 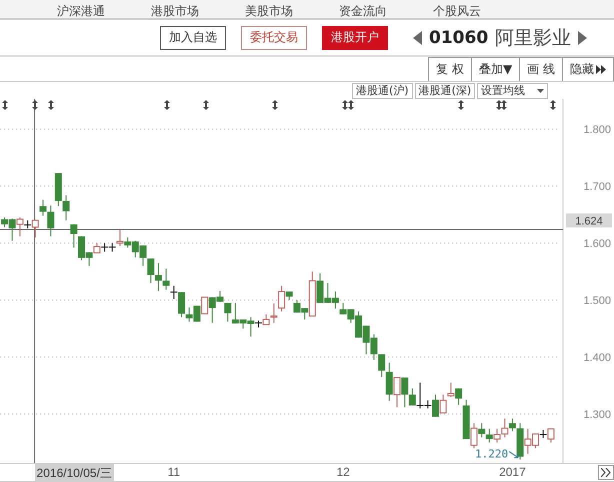 What do you see at coordinates (104, 247) in the screenshot?
I see `candlestick` at bounding box center [104, 247].